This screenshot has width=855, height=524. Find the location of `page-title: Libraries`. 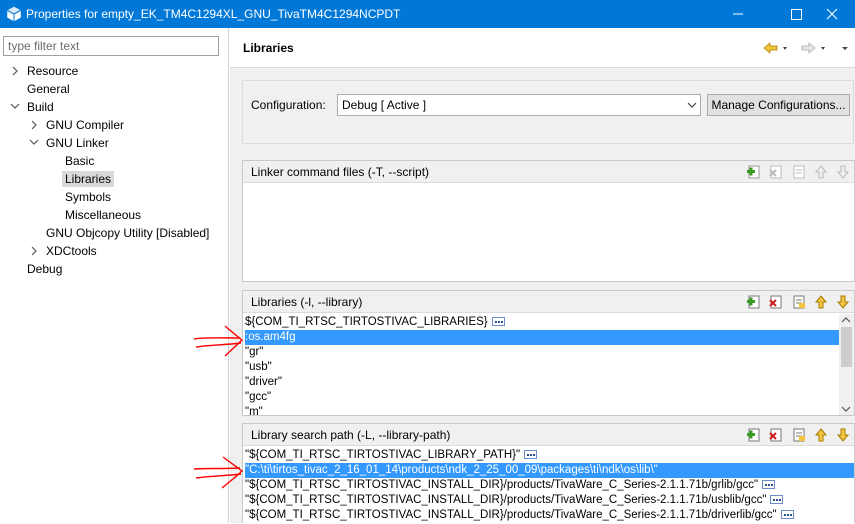

page-title: Libraries is located at coordinates (268, 48).